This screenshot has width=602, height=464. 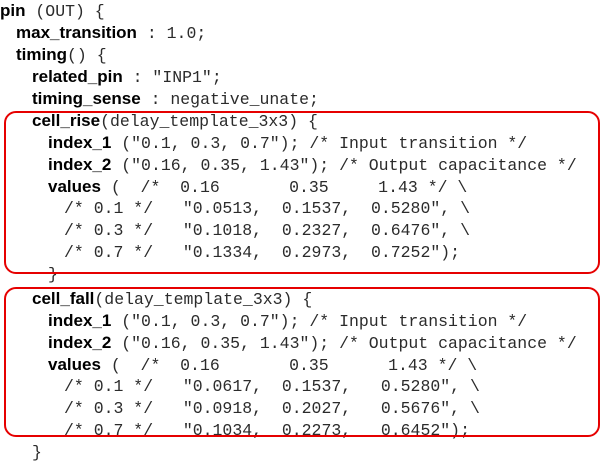 I want to click on code-text: : "INP1";, so click(x=172, y=77).